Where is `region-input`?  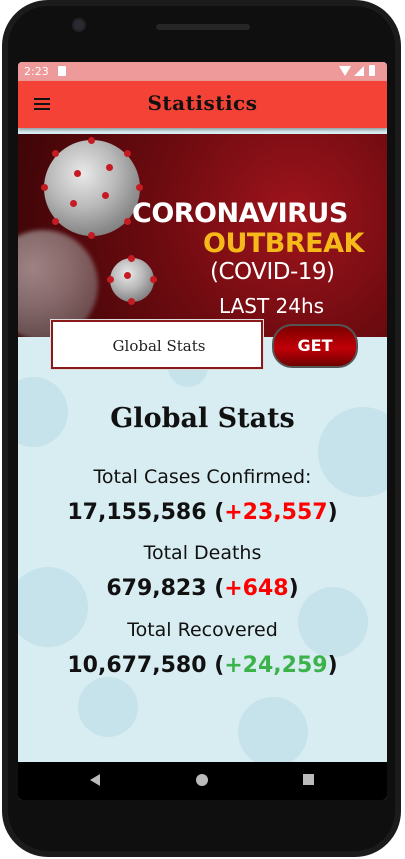
region-input is located at coordinates (159, 345).